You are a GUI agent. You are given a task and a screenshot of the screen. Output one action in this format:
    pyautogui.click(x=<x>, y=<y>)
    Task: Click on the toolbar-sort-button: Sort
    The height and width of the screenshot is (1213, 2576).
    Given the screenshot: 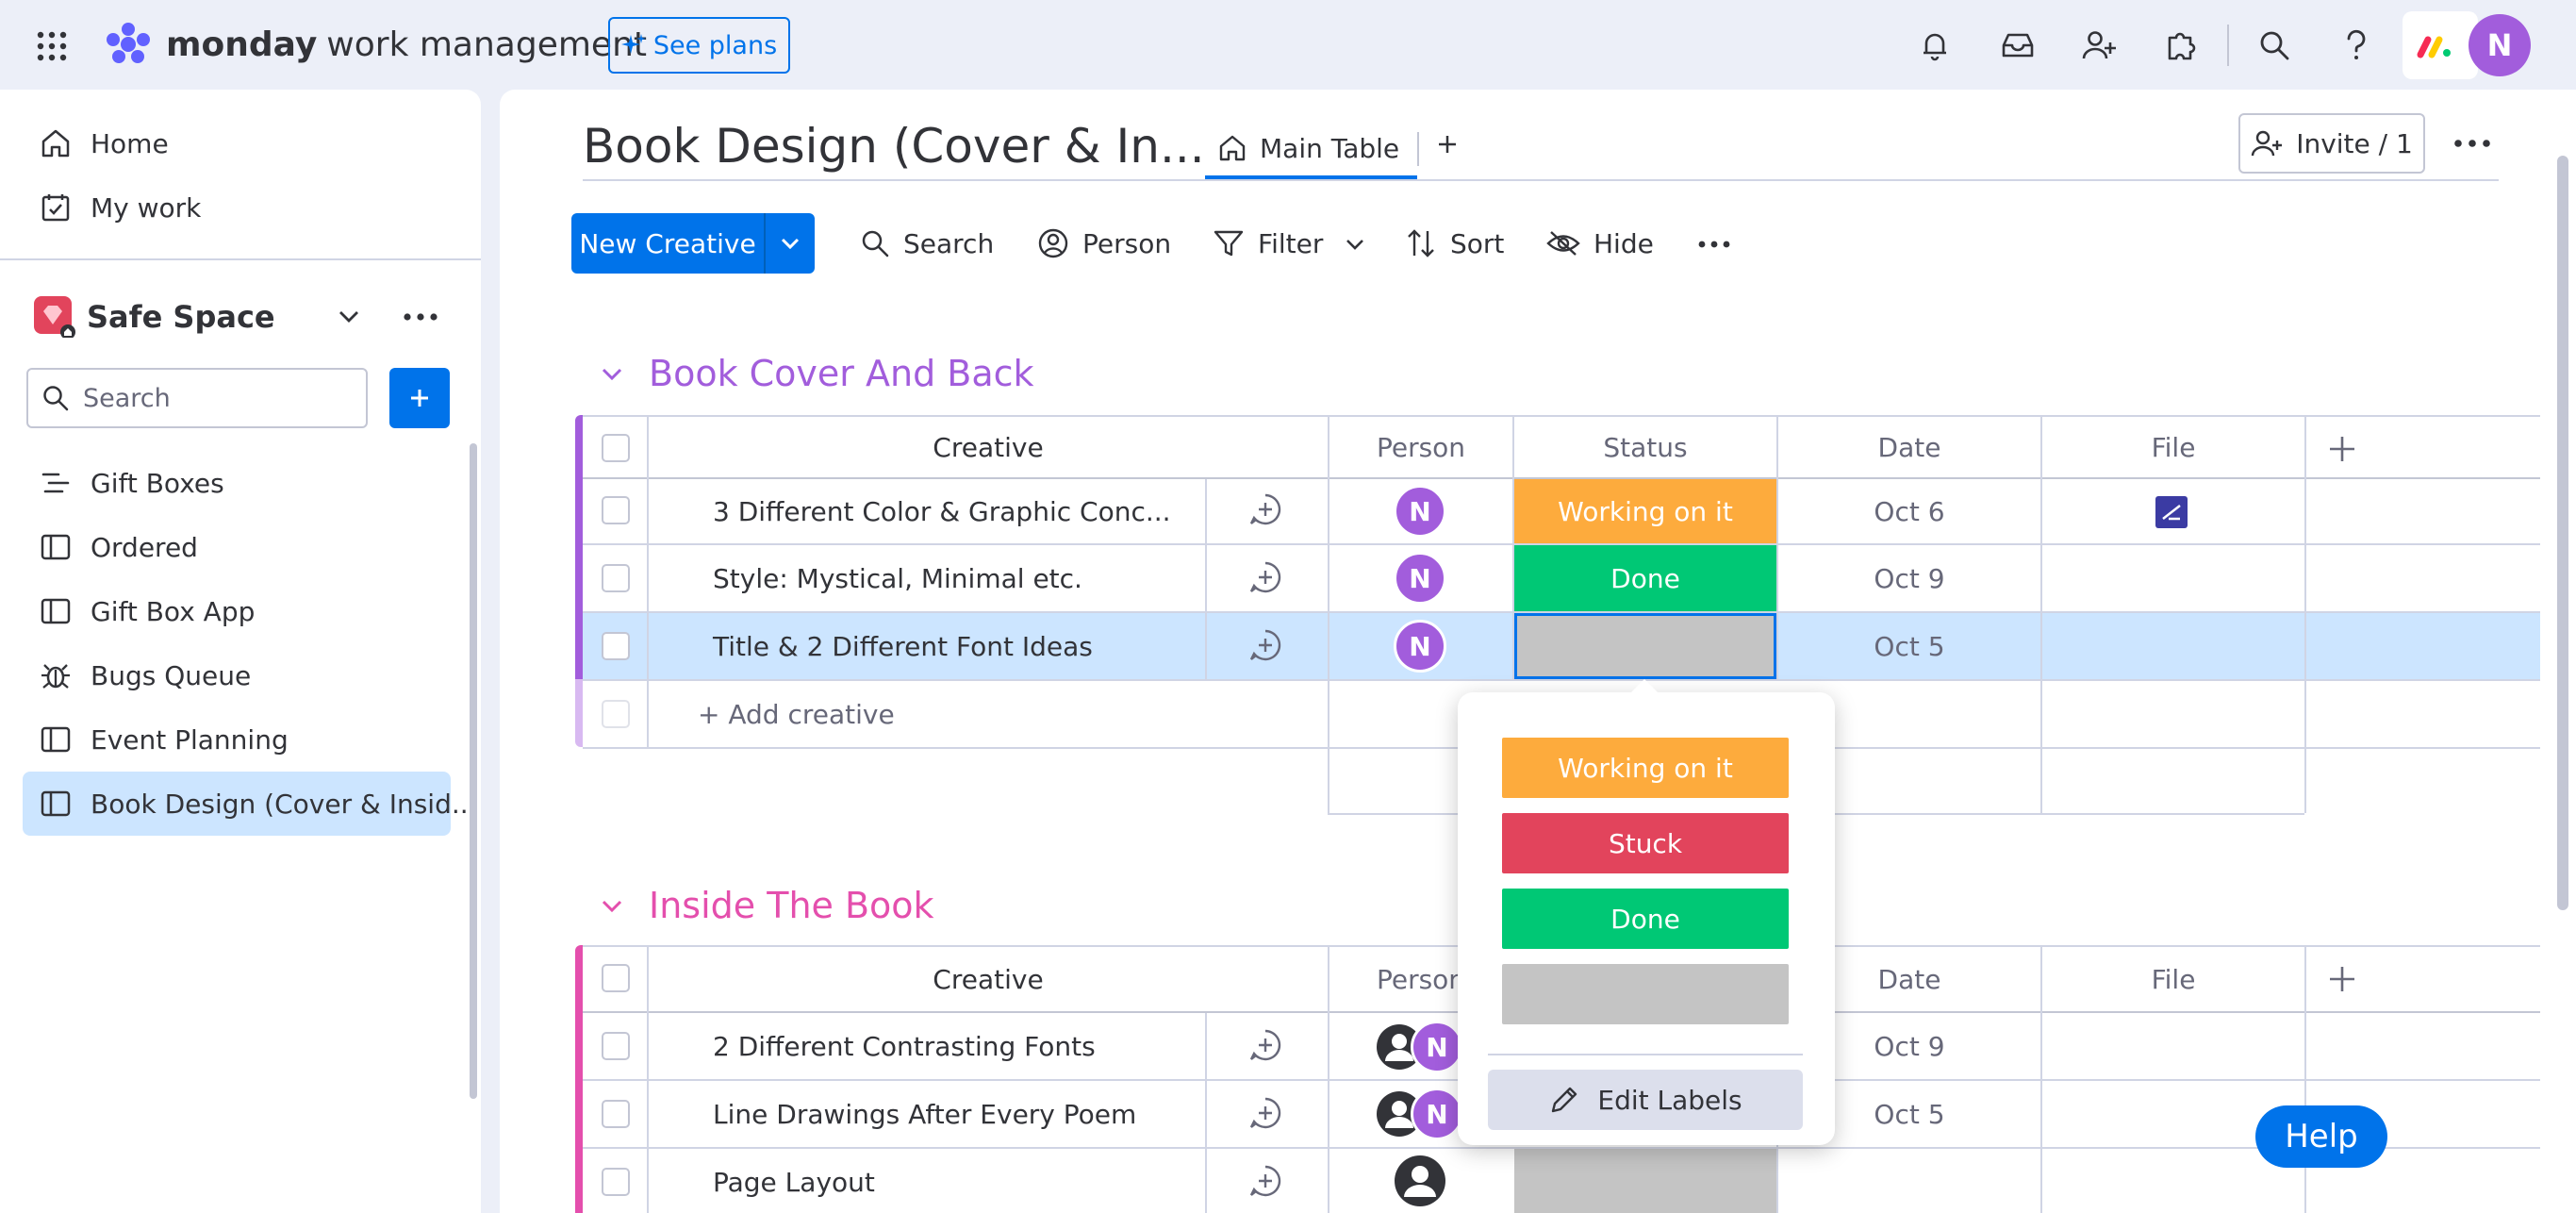 What is the action you would take?
    pyautogui.click(x=1454, y=243)
    